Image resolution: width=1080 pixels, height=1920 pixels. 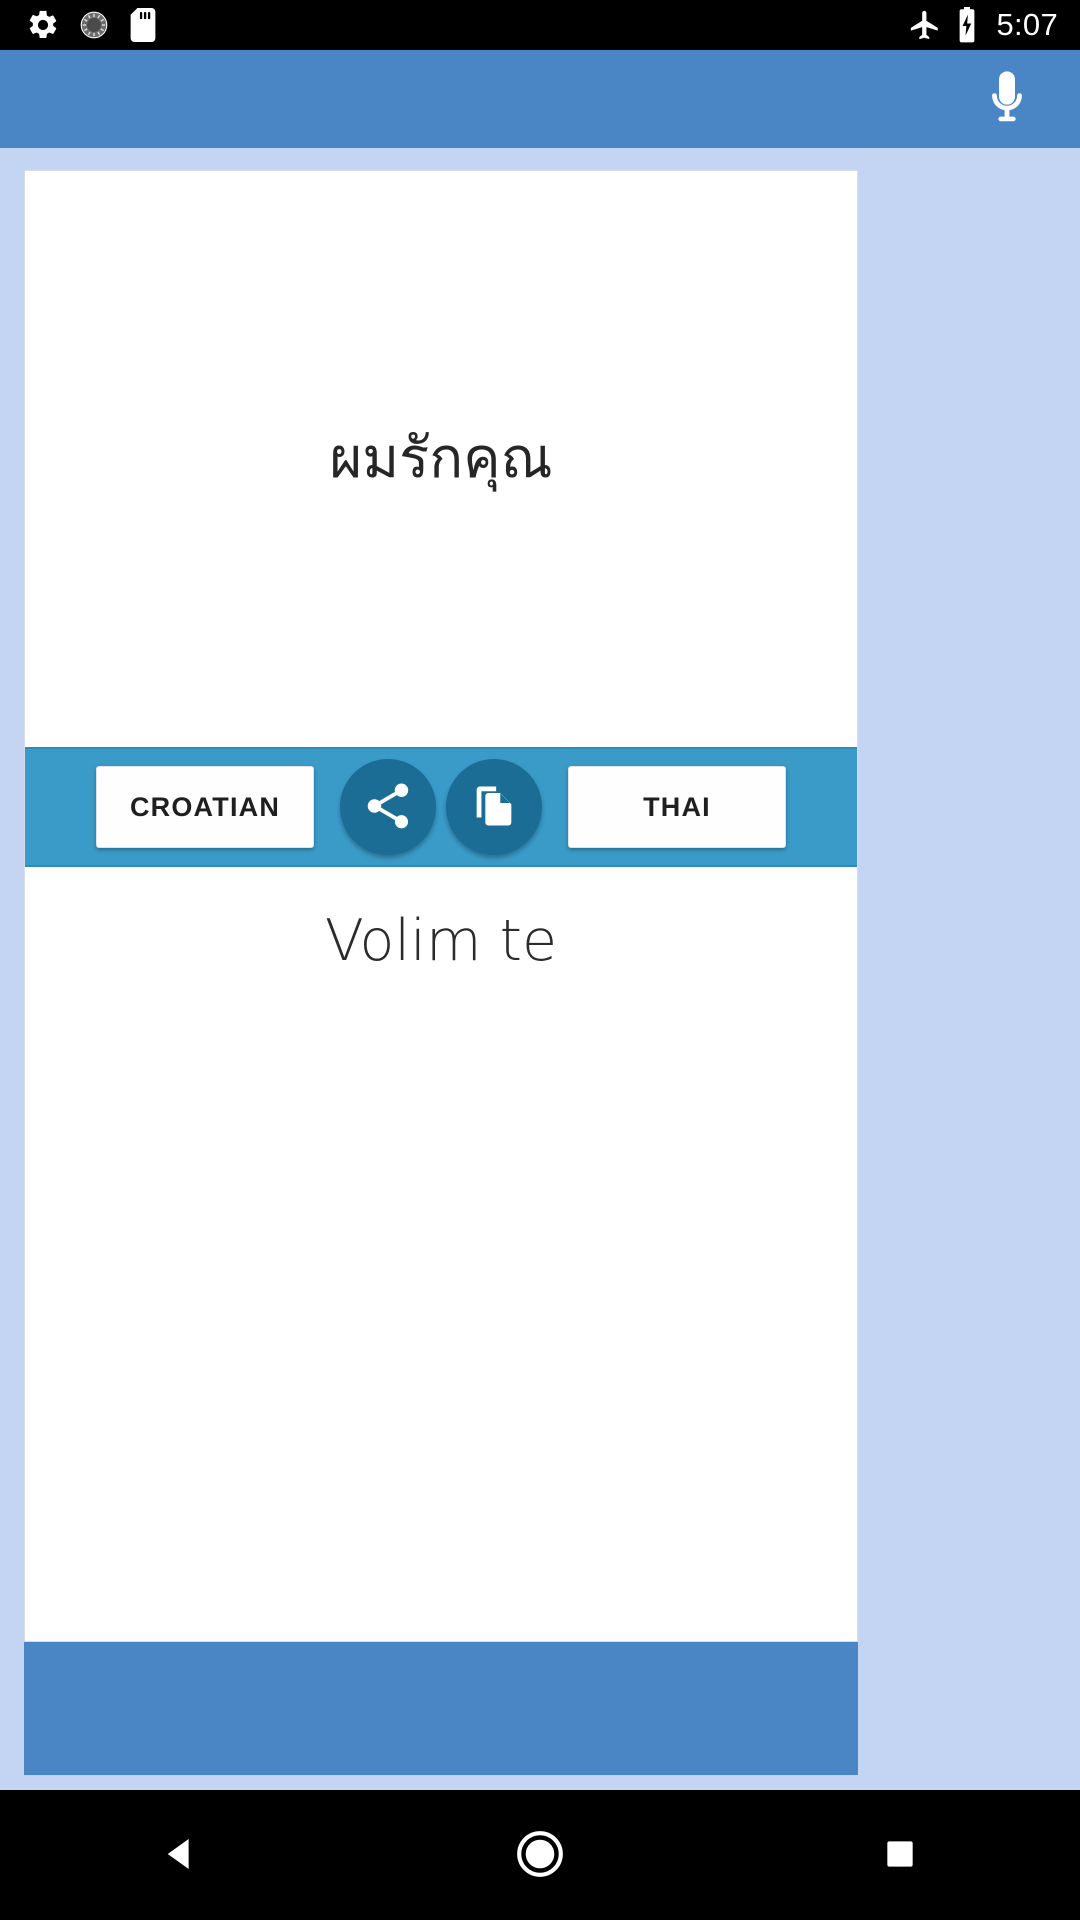 I want to click on target-text: Volim te, so click(x=441, y=941).